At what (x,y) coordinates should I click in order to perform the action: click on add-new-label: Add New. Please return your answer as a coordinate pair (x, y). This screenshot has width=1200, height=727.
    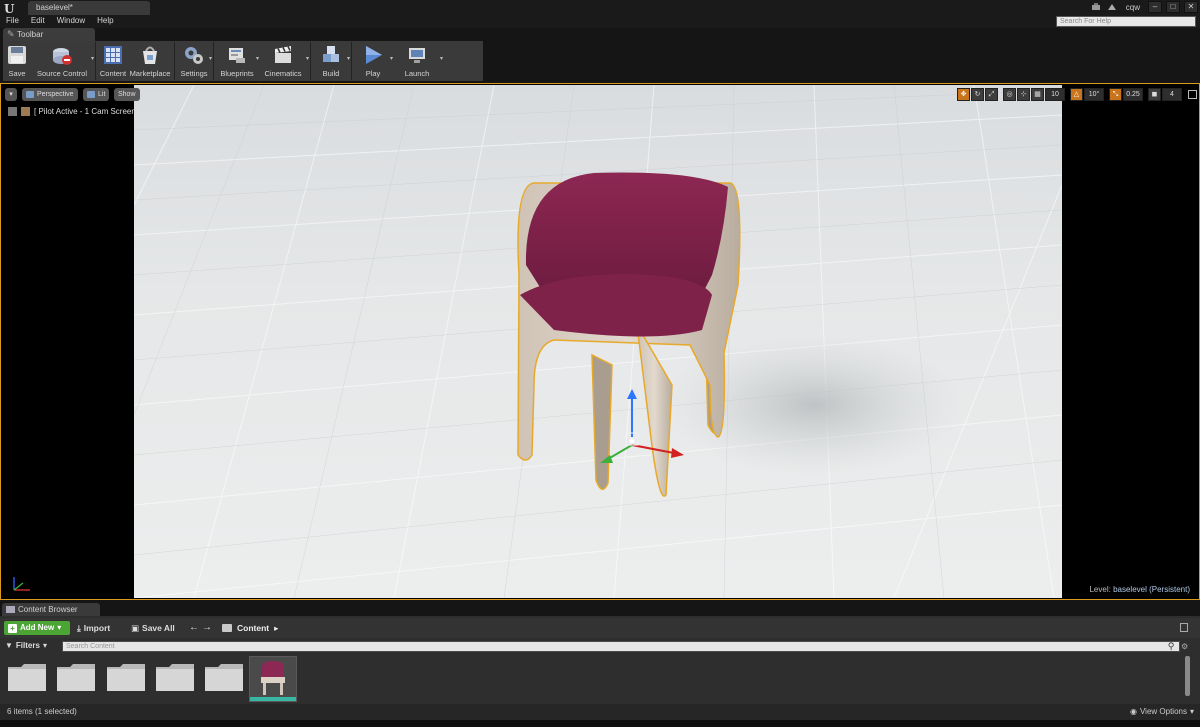
    Looking at the image, I should click on (37, 627).